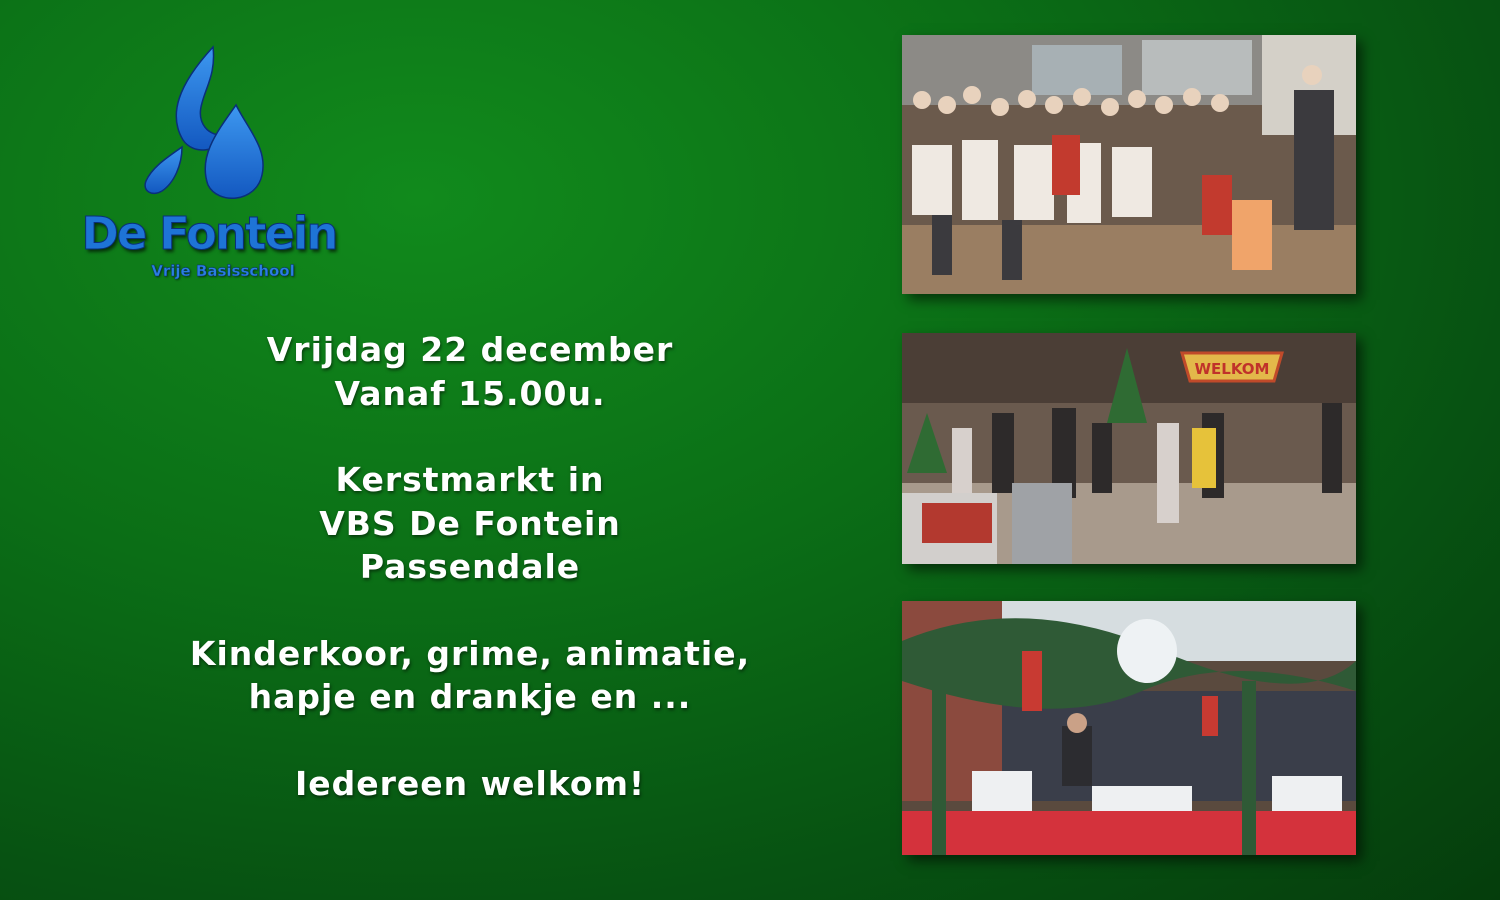  Describe the element at coordinates (223, 271) in the screenshot. I see `logo-subtitle: Vrije Basisschool` at that location.